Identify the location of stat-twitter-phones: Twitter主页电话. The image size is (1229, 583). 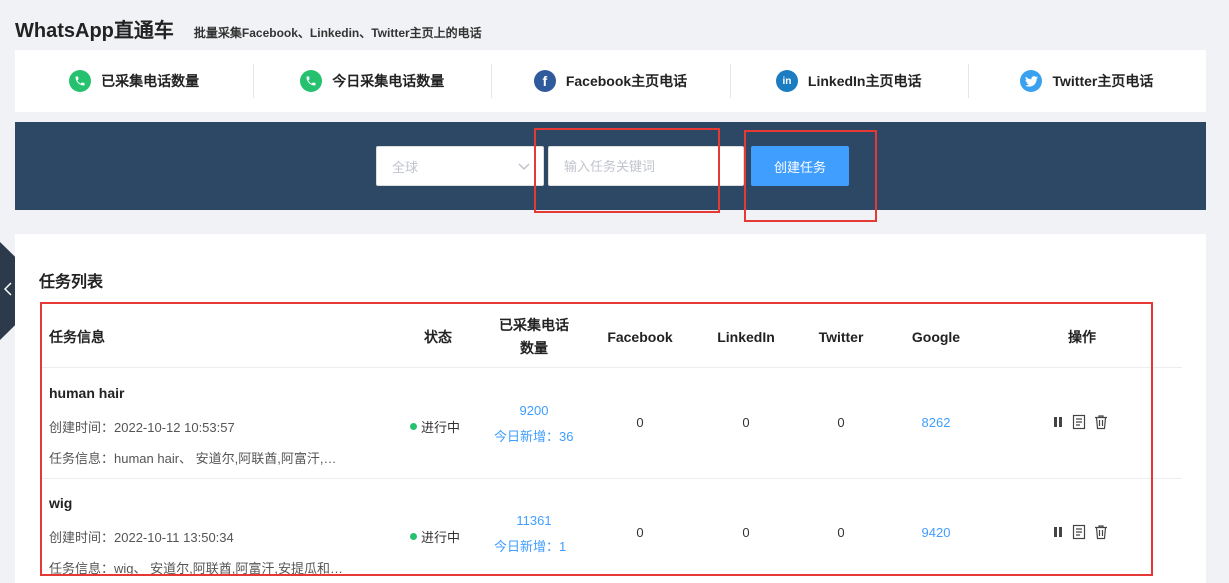
(1086, 81).